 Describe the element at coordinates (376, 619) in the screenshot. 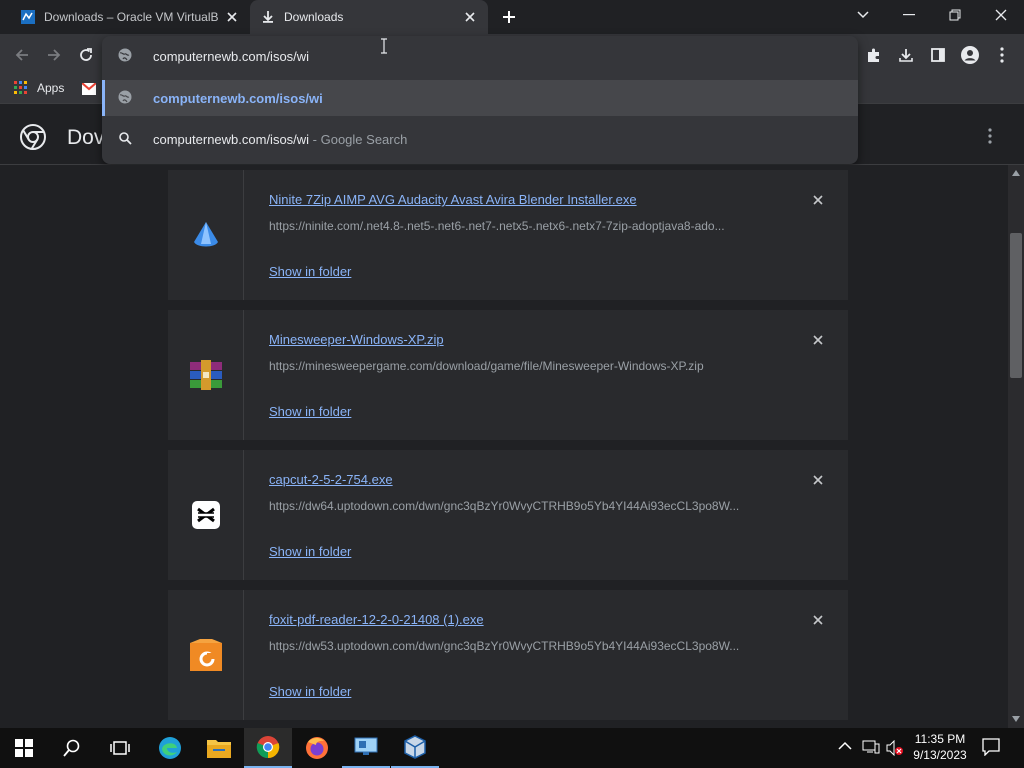

I see `download-filename-link: foxit-pdf-reader-12-2-0-21408 (1).exe` at that location.